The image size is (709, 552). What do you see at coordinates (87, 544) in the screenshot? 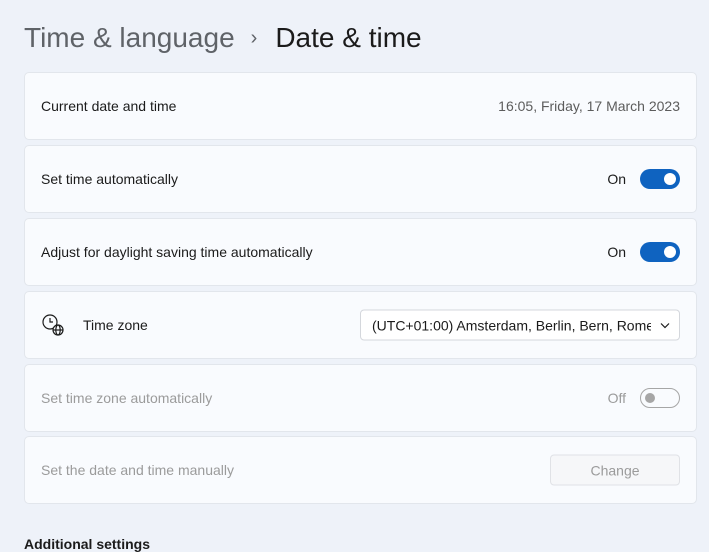
I see `additional-settings-heading: Additional settings` at bounding box center [87, 544].